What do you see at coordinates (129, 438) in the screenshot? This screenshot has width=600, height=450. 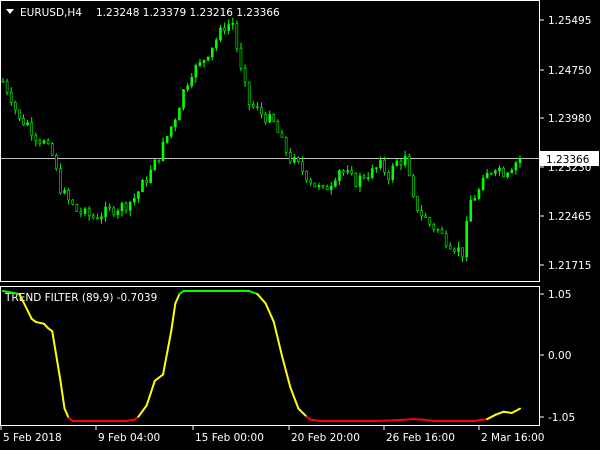 I see `time-label: 9 Feb 04:00` at bounding box center [129, 438].